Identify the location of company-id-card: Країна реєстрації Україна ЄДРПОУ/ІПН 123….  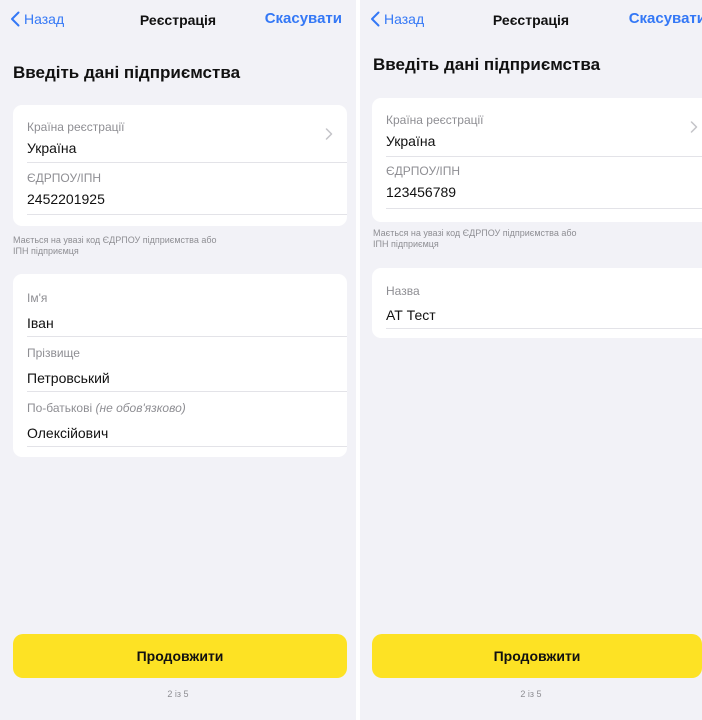
(537, 160).